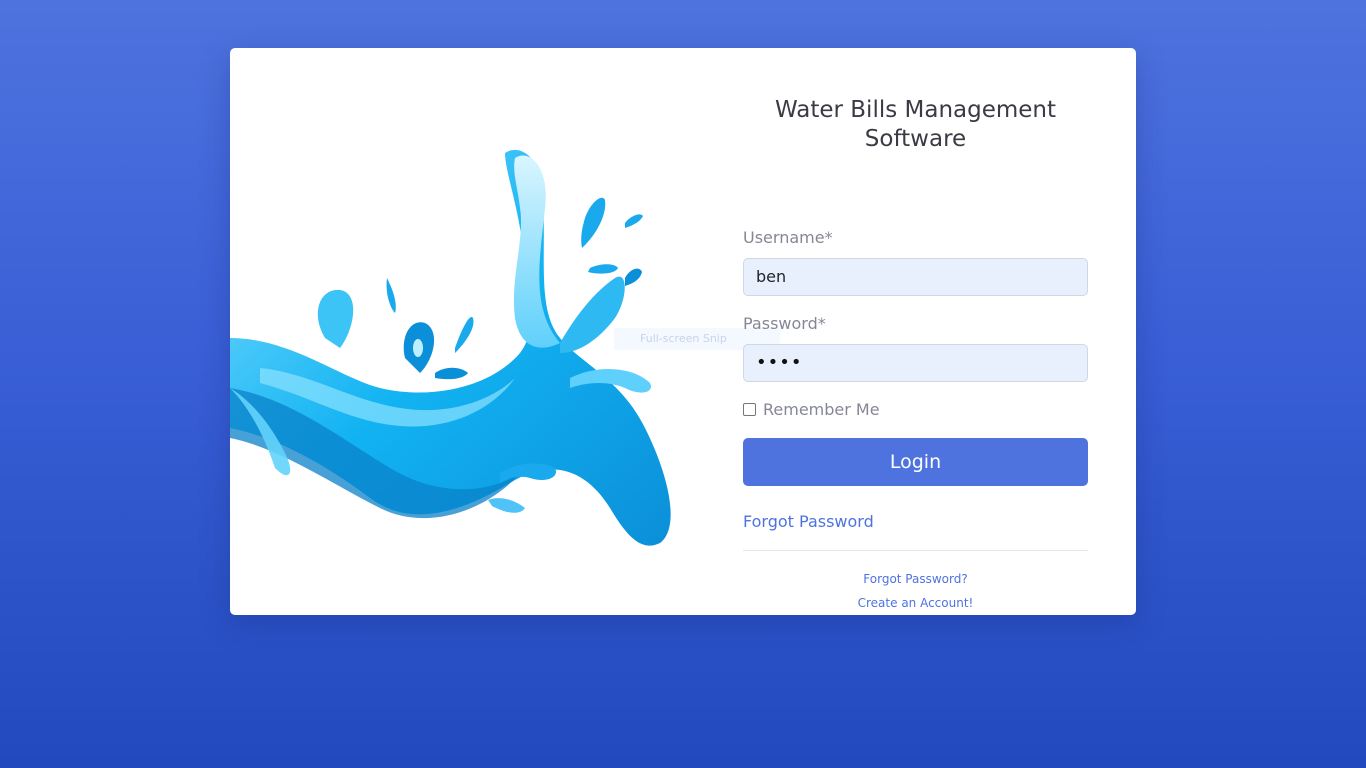 This screenshot has width=1366, height=768. Describe the element at coordinates (915, 363) in the screenshot. I see `password-field: ••••` at that location.